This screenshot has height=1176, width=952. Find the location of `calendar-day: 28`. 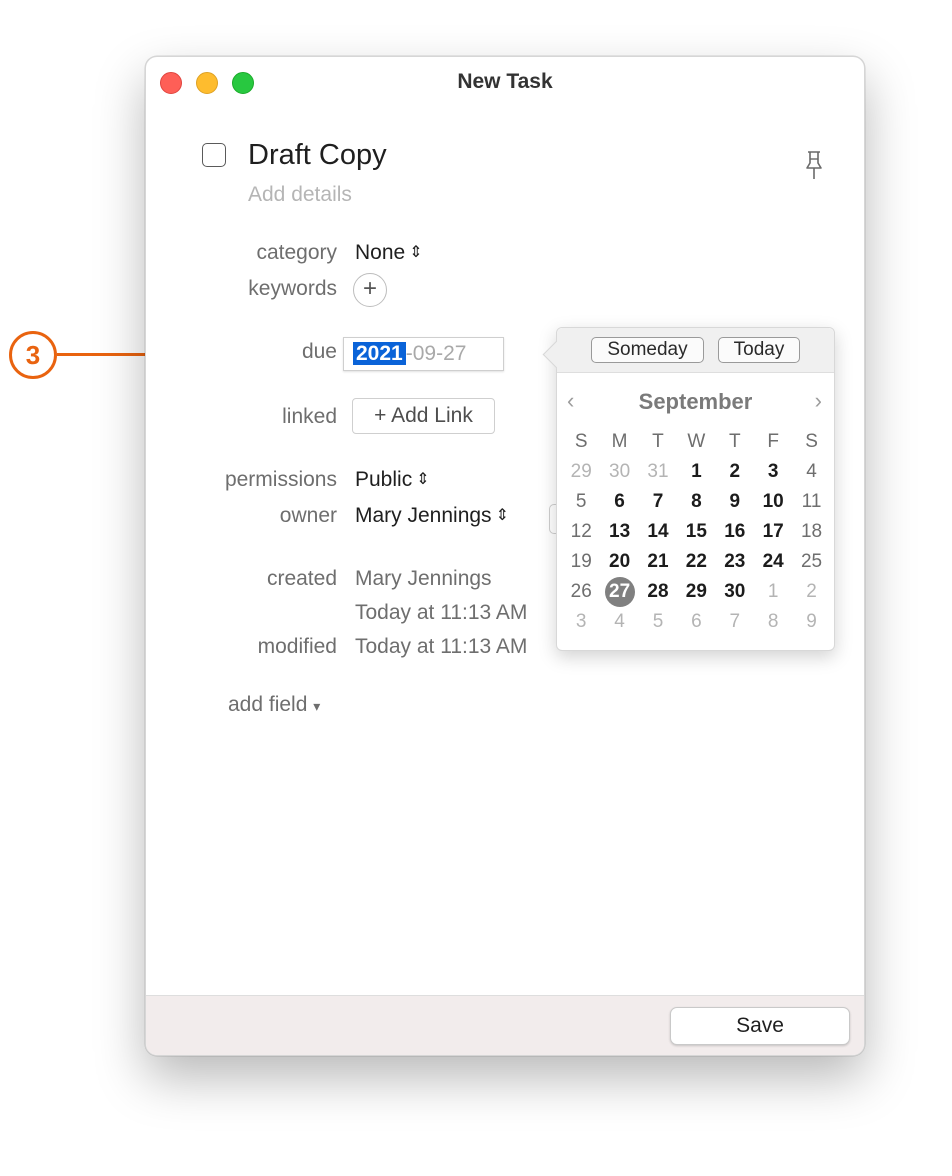

calendar-day: 28 is located at coordinates (658, 592).